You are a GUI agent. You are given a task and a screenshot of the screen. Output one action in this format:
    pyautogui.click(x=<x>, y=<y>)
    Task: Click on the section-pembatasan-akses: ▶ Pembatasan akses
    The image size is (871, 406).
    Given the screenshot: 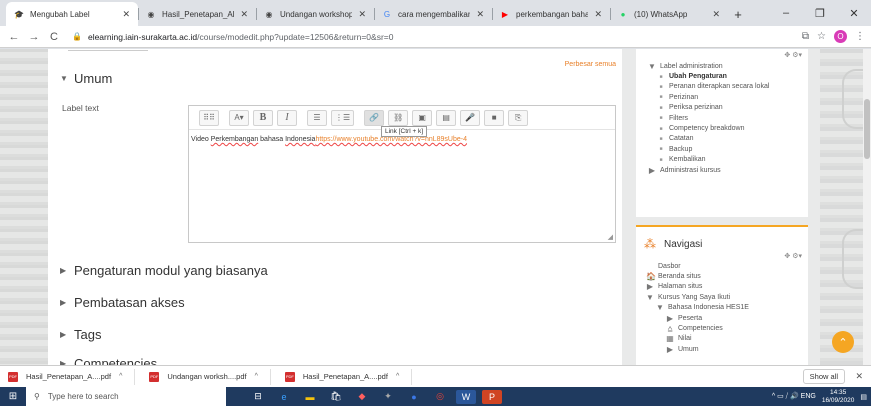 What is the action you would take?
    pyautogui.click(x=122, y=302)
    